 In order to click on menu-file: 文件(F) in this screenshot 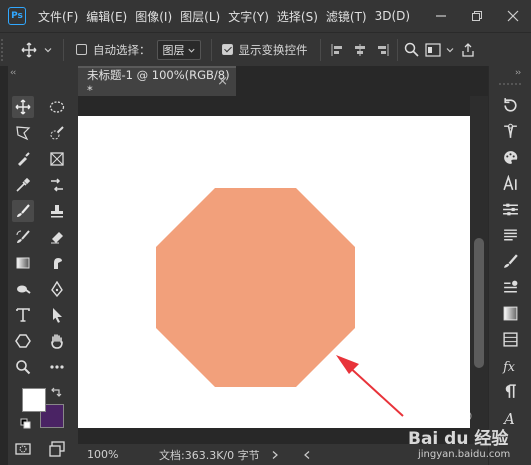, I will do `click(58, 16)`.